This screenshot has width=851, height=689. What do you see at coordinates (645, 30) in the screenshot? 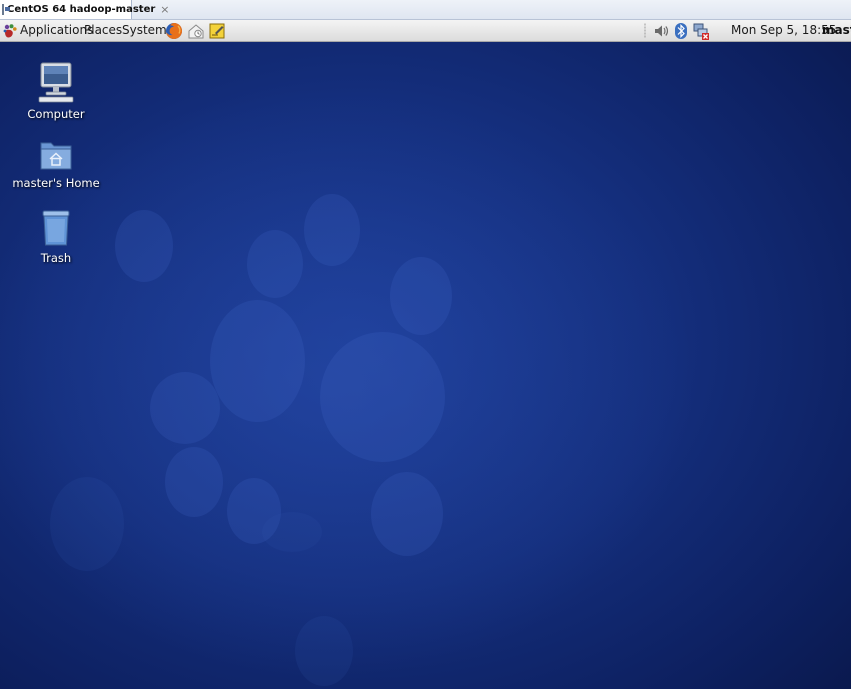
I see `panel-separator` at bounding box center [645, 30].